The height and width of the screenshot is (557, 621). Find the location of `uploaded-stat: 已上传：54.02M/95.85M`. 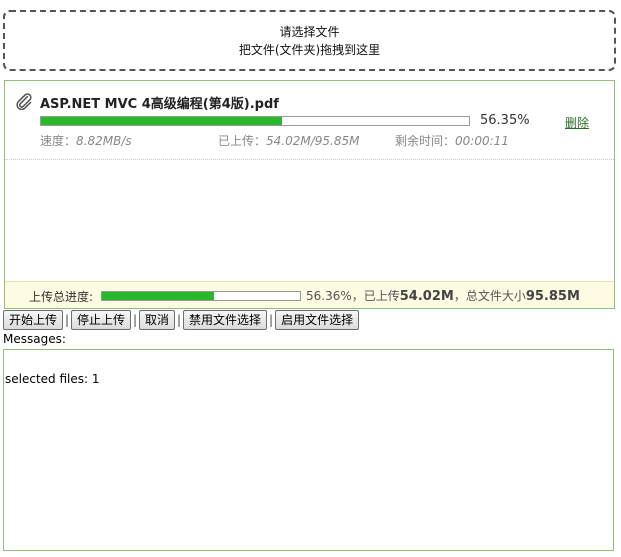

uploaded-stat: 已上传：54.02M/95.85M is located at coordinates (288, 140).